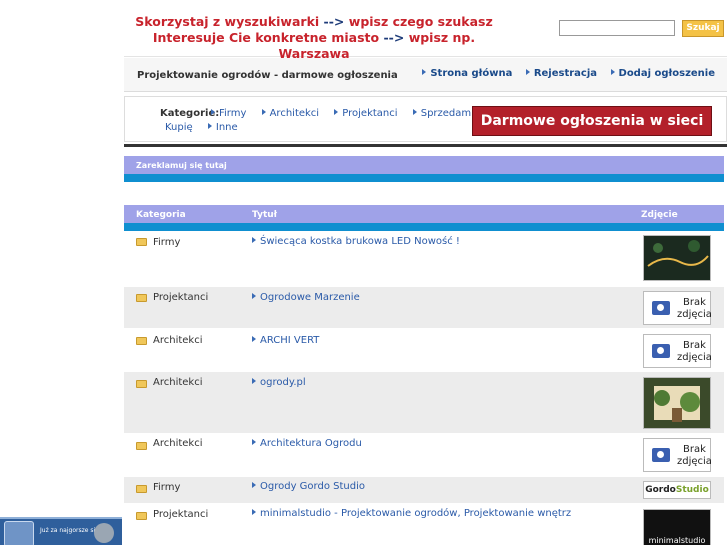  I want to click on column-category: Kategoria, so click(161, 215).